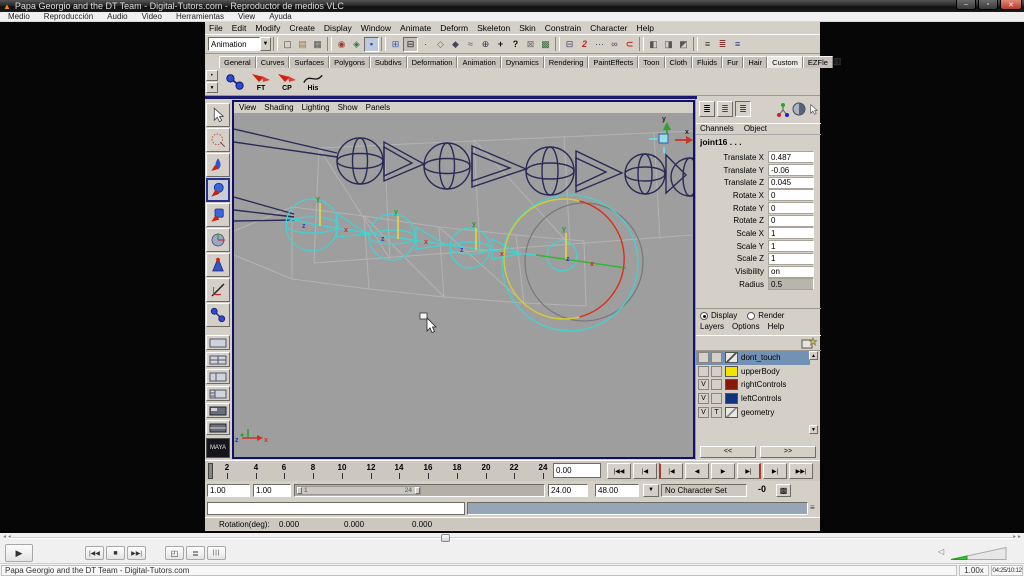  I want to click on maximize-button: ▫, so click(988, 5).